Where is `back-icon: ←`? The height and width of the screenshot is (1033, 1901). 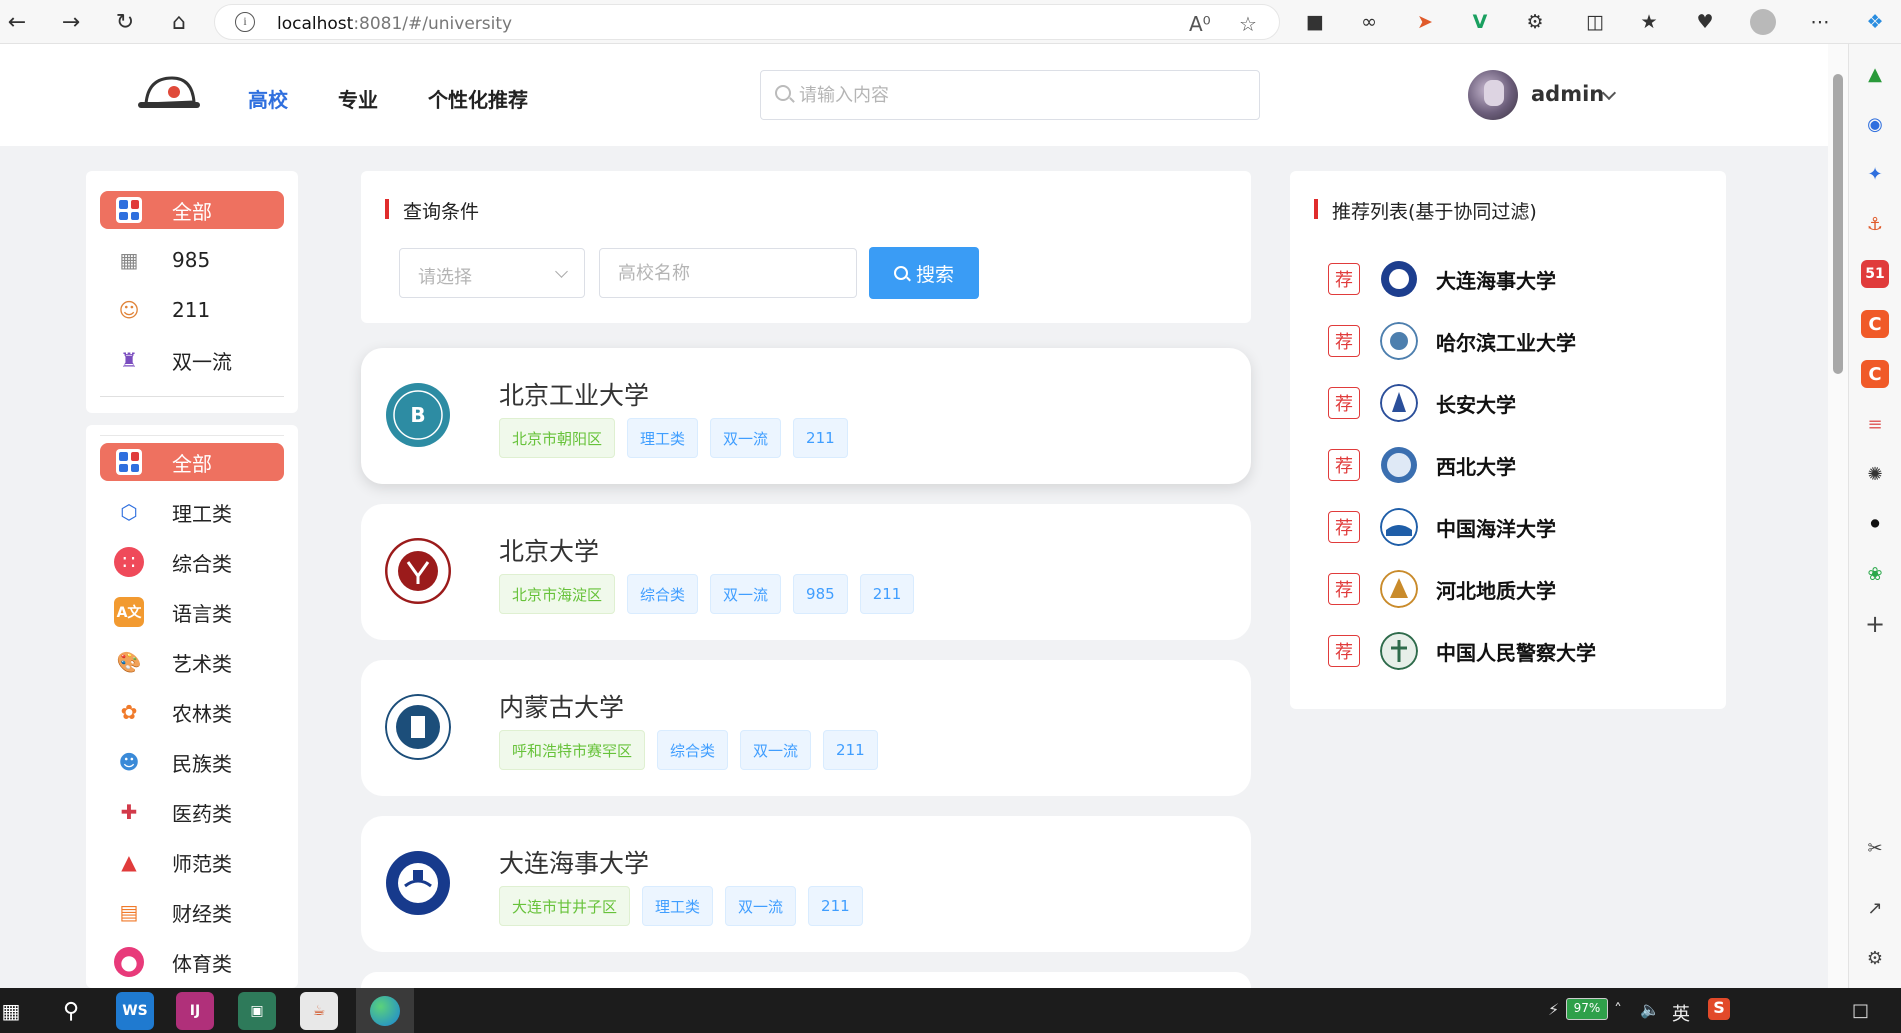 back-icon: ← is located at coordinates (17, 22).